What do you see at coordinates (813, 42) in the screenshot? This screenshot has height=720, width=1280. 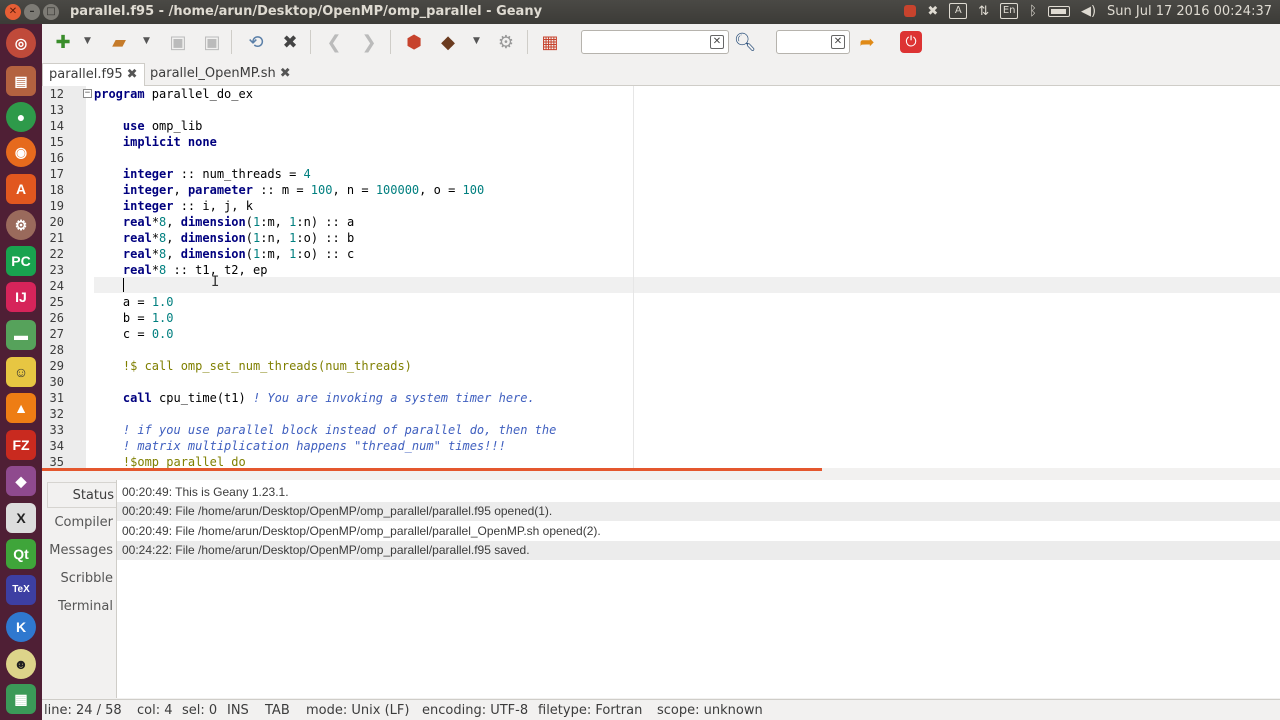 I see `goto-line-input: ✕` at bounding box center [813, 42].